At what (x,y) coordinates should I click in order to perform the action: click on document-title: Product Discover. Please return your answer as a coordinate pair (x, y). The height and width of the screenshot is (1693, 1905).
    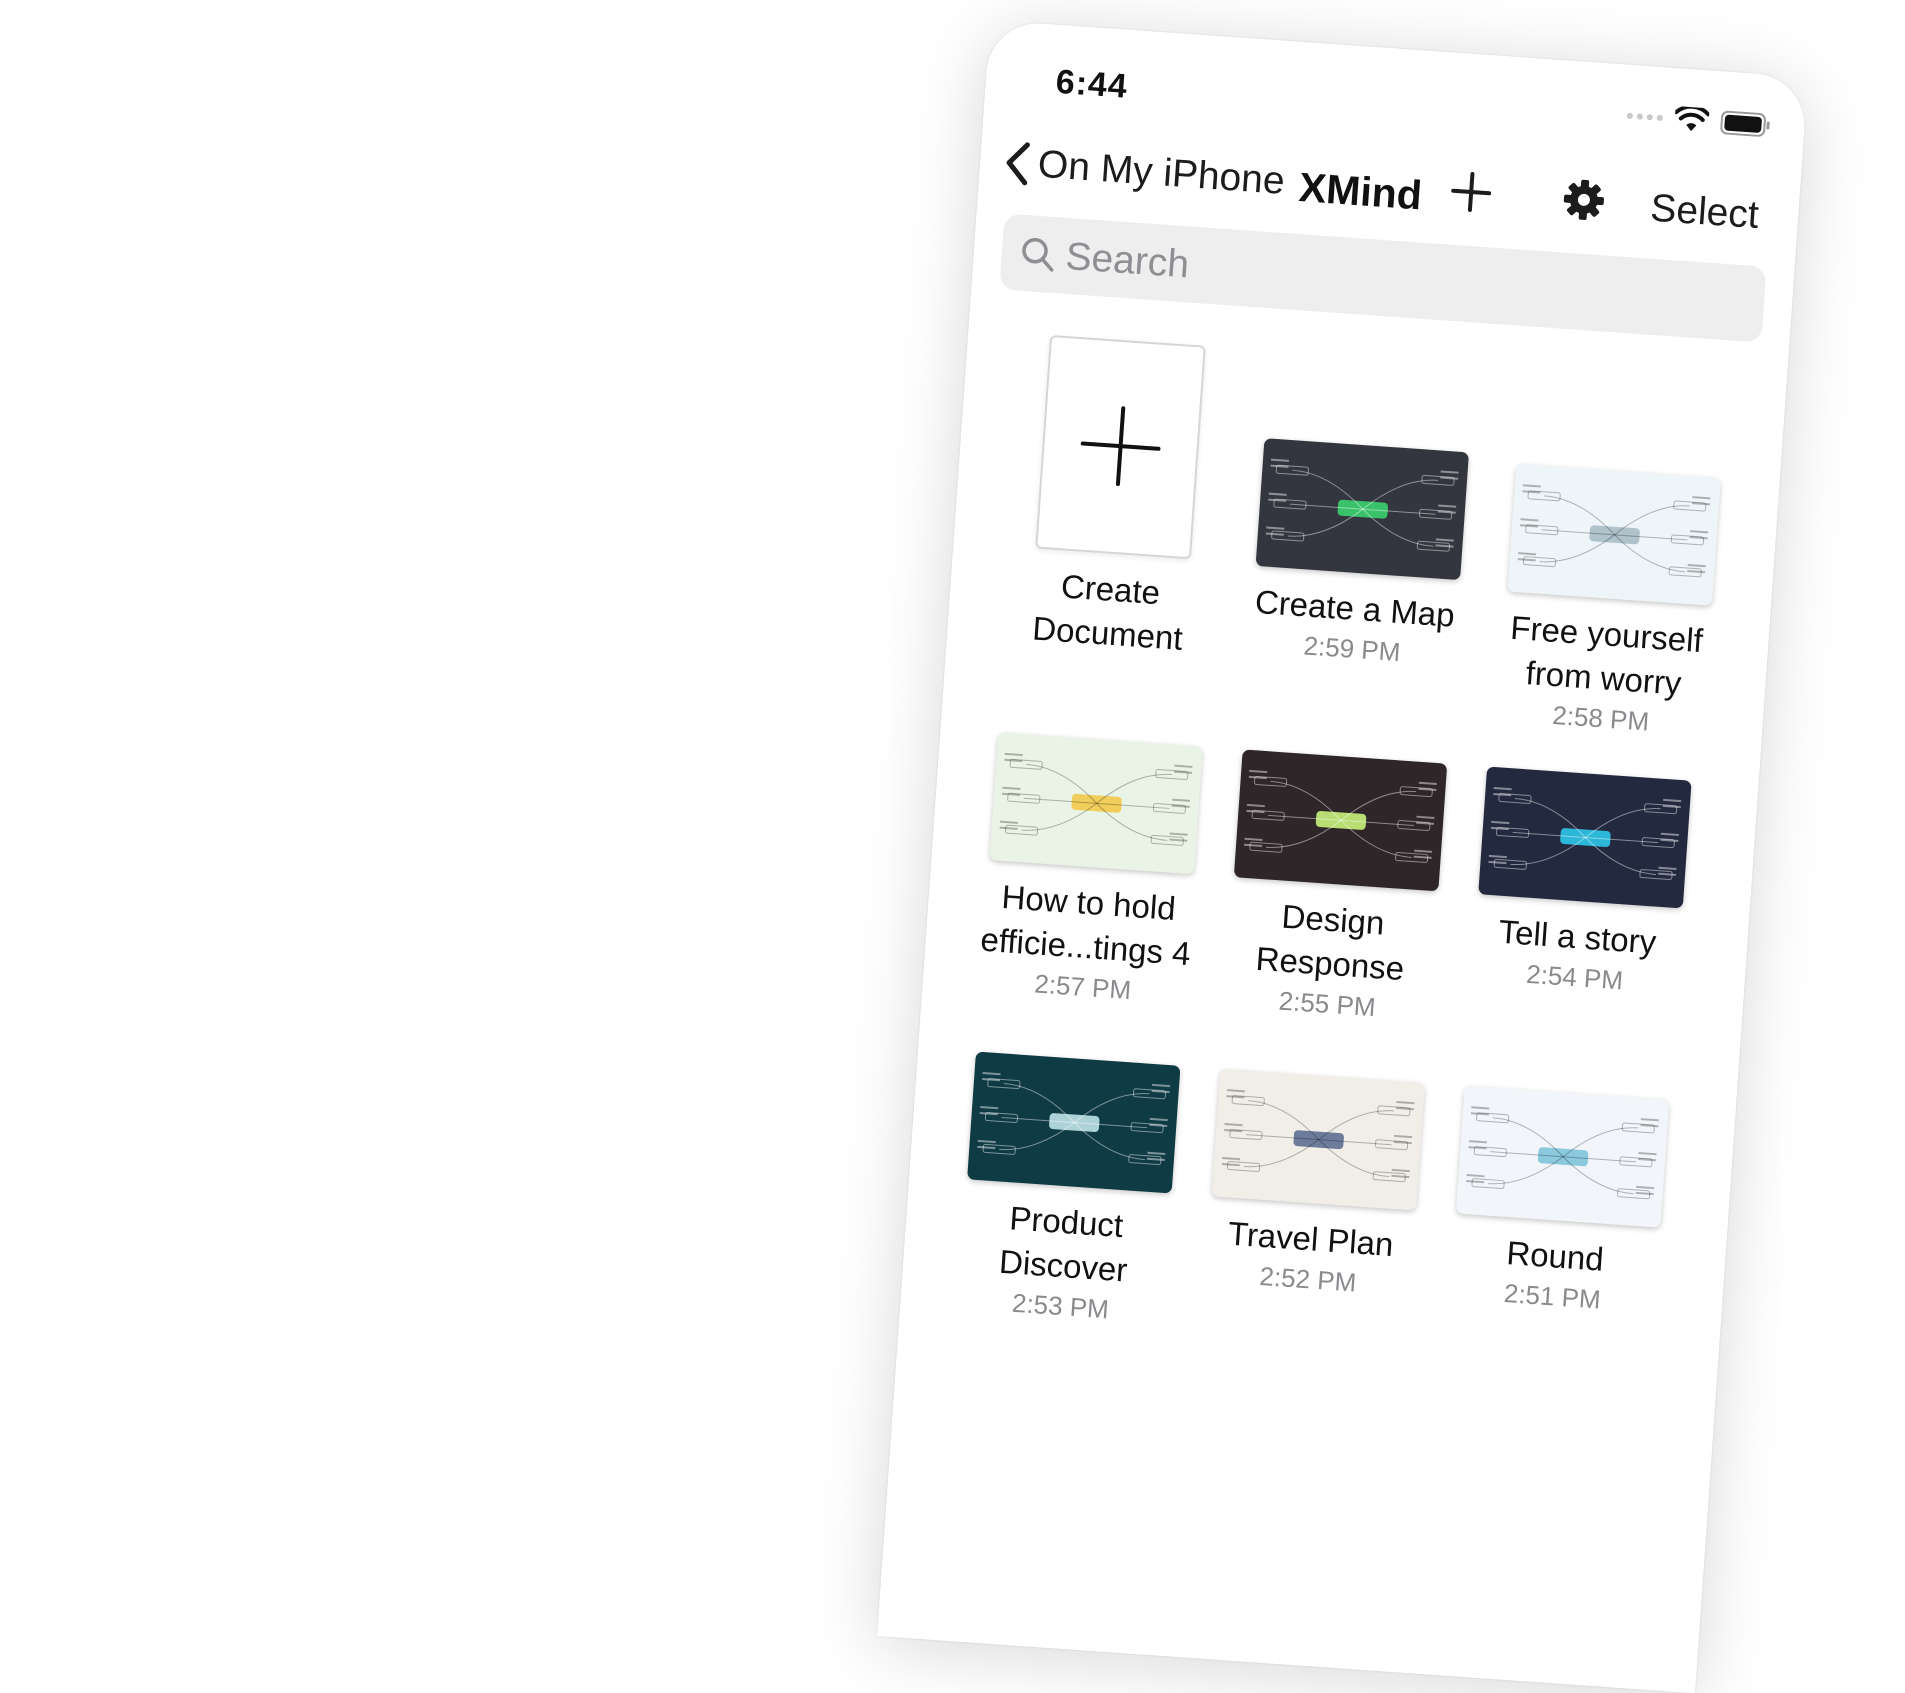
    Looking at the image, I should click on (1063, 1244).